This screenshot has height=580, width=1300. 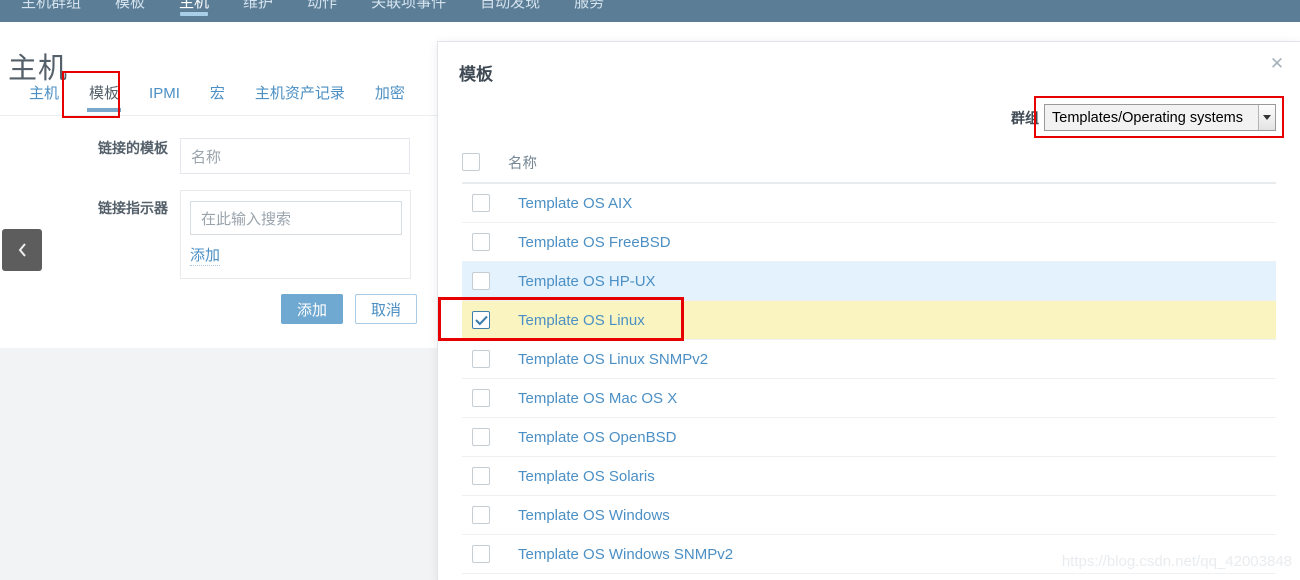 What do you see at coordinates (258, 9) in the screenshot?
I see `topnav-item-3: 维护` at bounding box center [258, 9].